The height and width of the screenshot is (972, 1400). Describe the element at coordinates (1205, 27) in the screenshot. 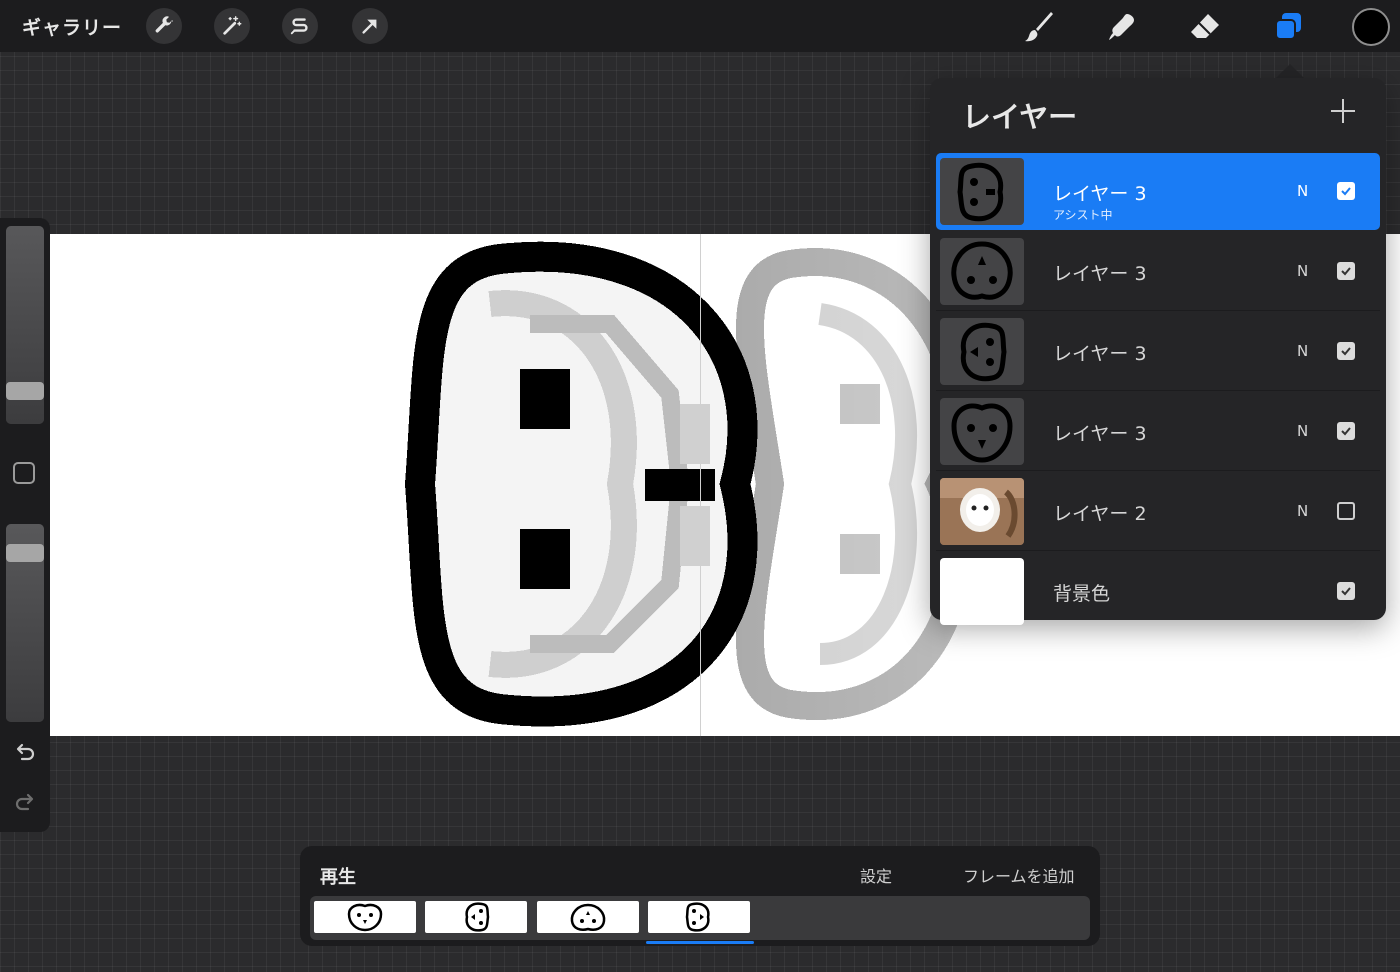

I see `eraser-icon` at that location.